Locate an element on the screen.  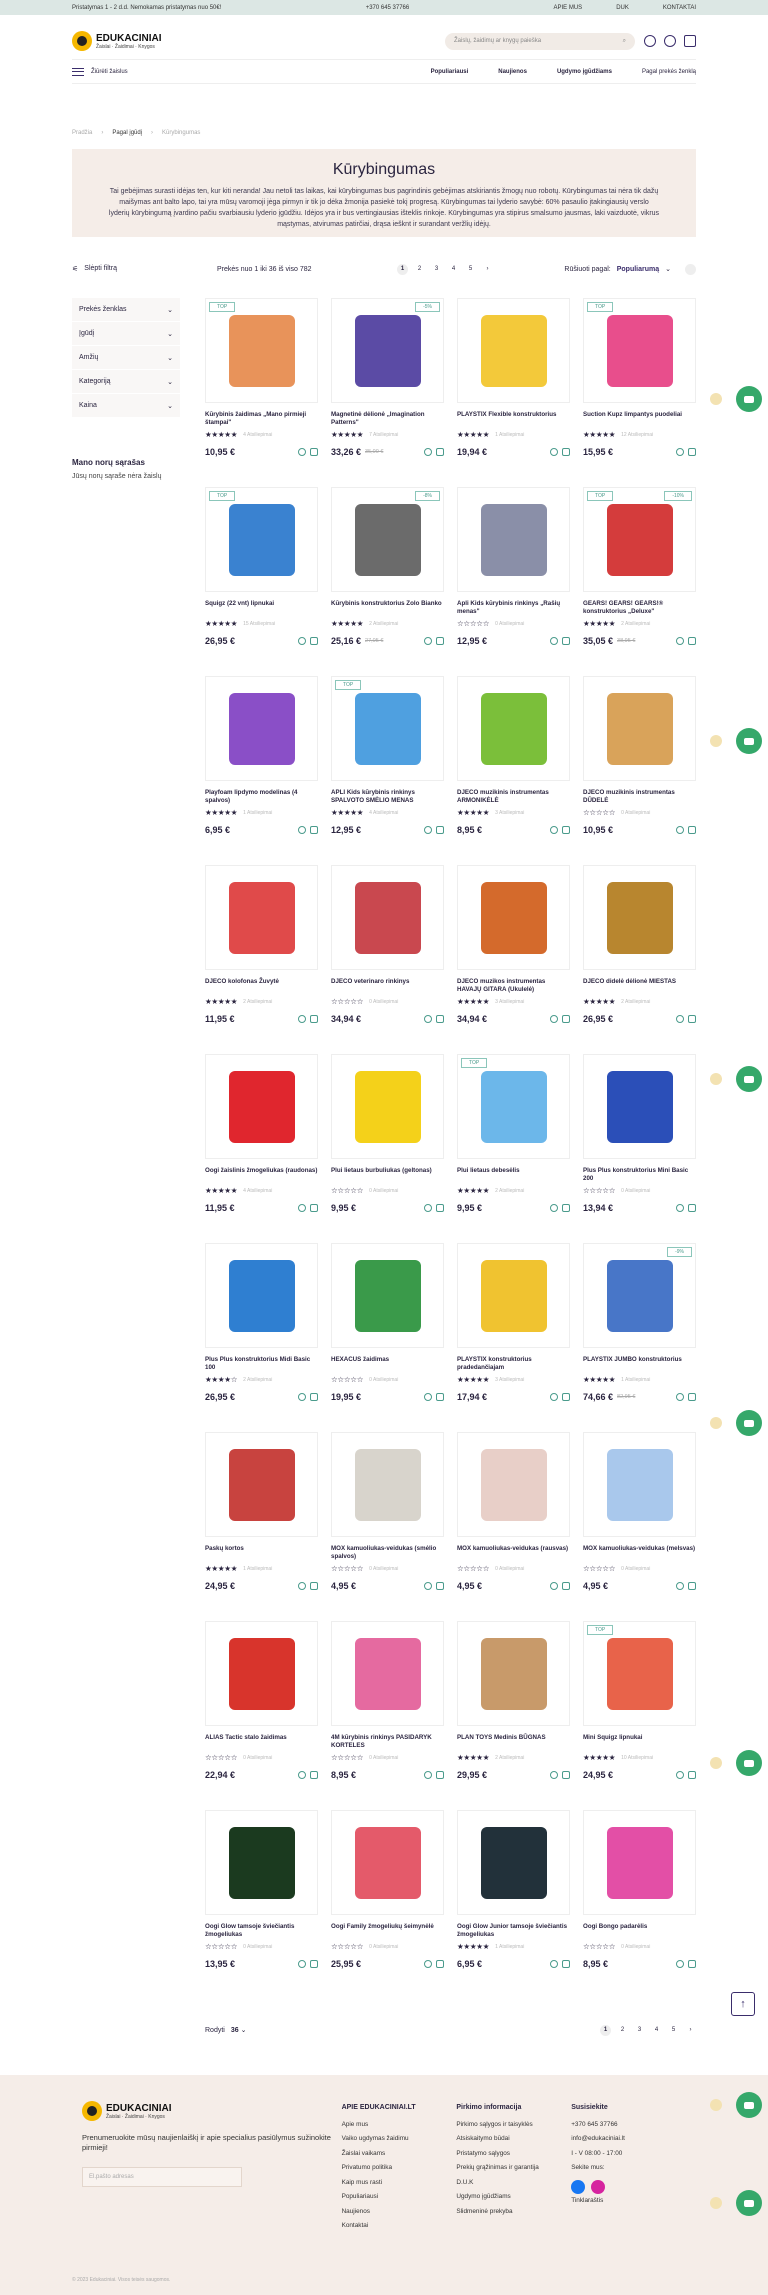
menu-icon is located at coordinates (78, 71).